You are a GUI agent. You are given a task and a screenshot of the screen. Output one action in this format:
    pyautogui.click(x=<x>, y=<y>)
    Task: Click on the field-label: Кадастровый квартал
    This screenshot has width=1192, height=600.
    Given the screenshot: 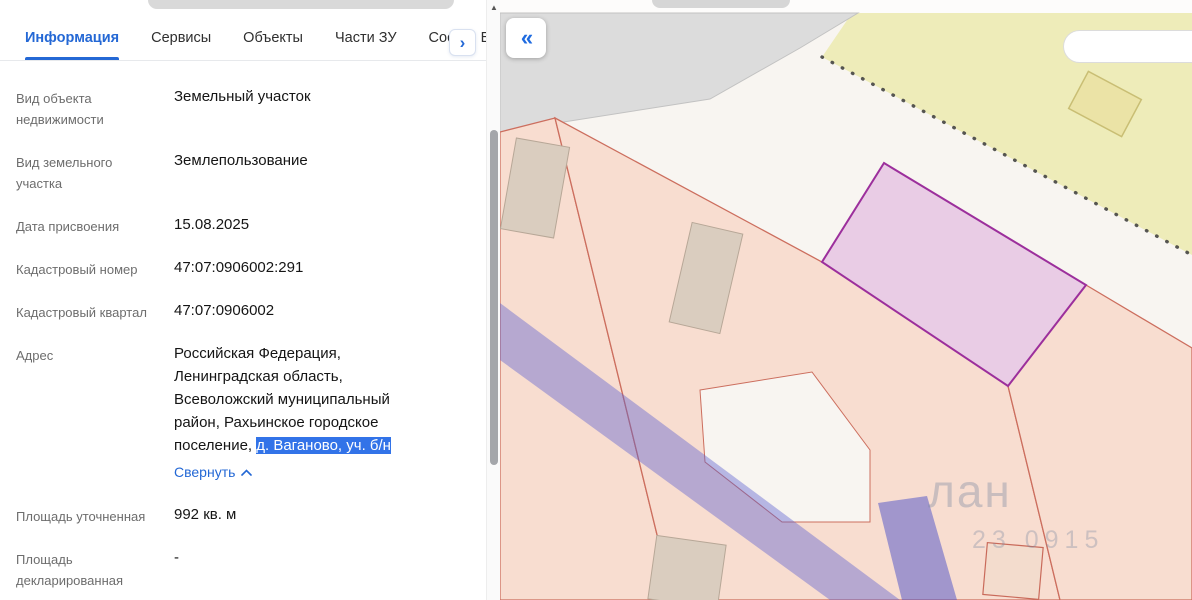 What is the action you would take?
    pyautogui.click(x=81, y=312)
    